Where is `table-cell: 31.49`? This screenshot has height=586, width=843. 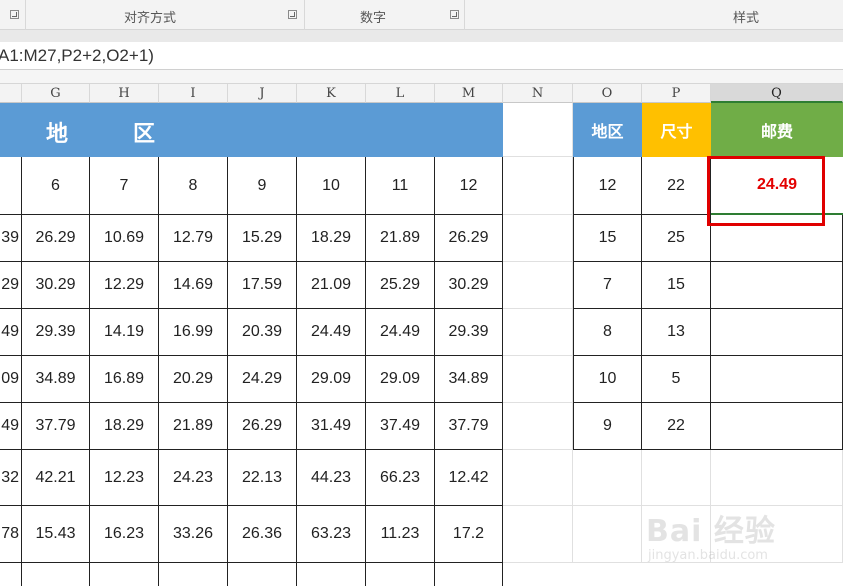
table-cell: 31.49 is located at coordinates (331, 426).